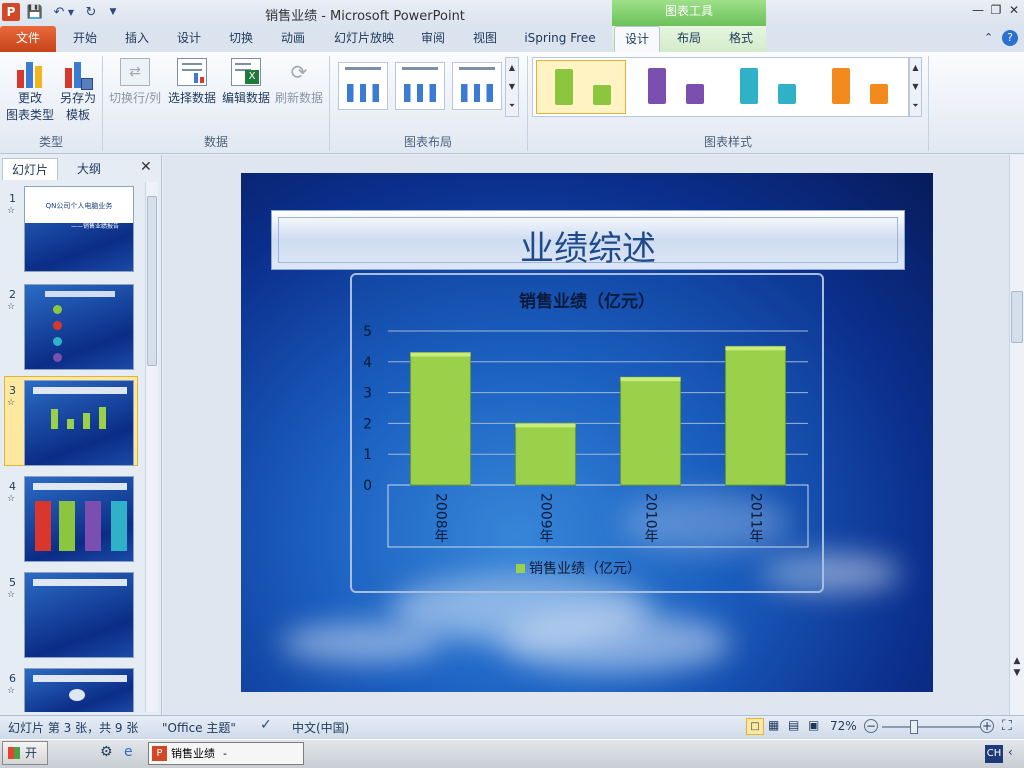 The image size is (1024, 768). What do you see at coordinates (113, 12) in the screenshot?
I see `customize-qat-icon: ▼` at bounding box center [113, 12].